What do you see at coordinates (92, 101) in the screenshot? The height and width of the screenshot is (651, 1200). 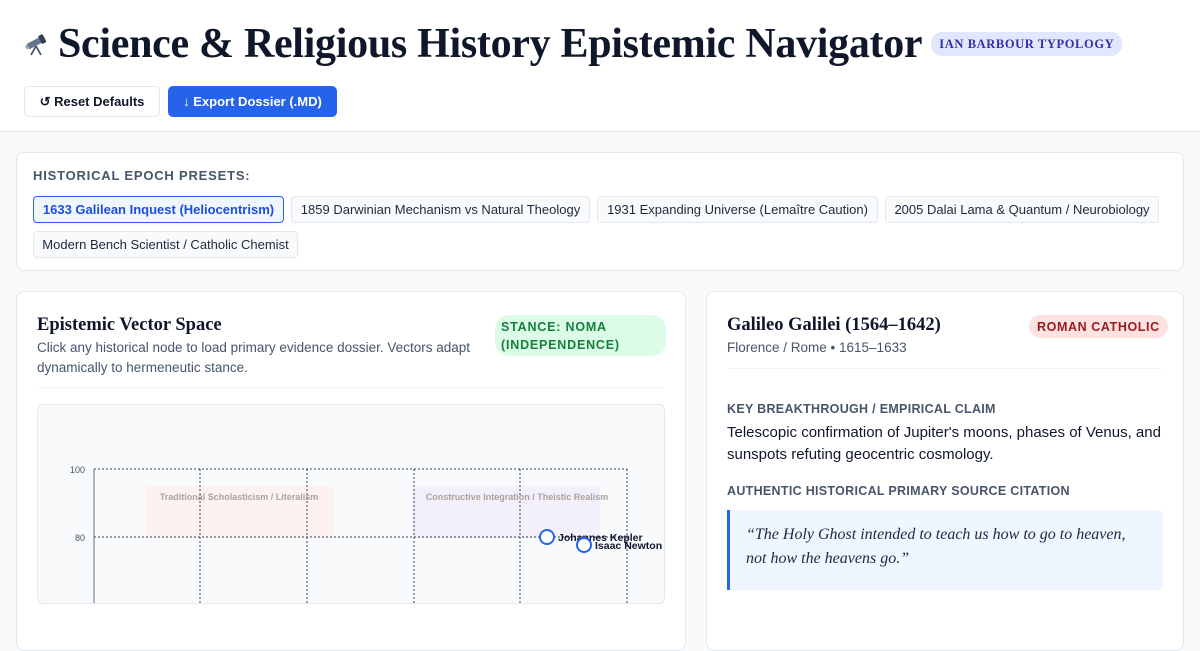 I see `reset-defaults-button: ↺ Reset Defaults` at bounding box center [92, 101].